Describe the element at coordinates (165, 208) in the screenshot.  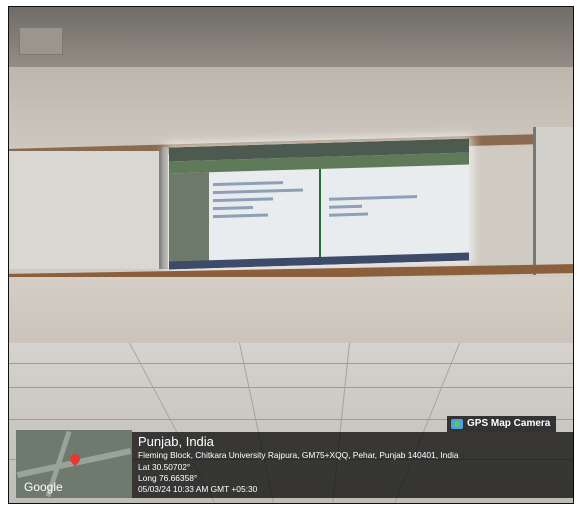
I see `whiteboard-edge` at that location.